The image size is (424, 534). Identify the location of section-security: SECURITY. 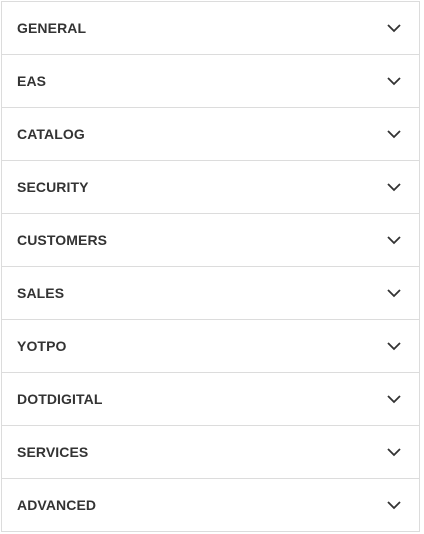
(210, 187).